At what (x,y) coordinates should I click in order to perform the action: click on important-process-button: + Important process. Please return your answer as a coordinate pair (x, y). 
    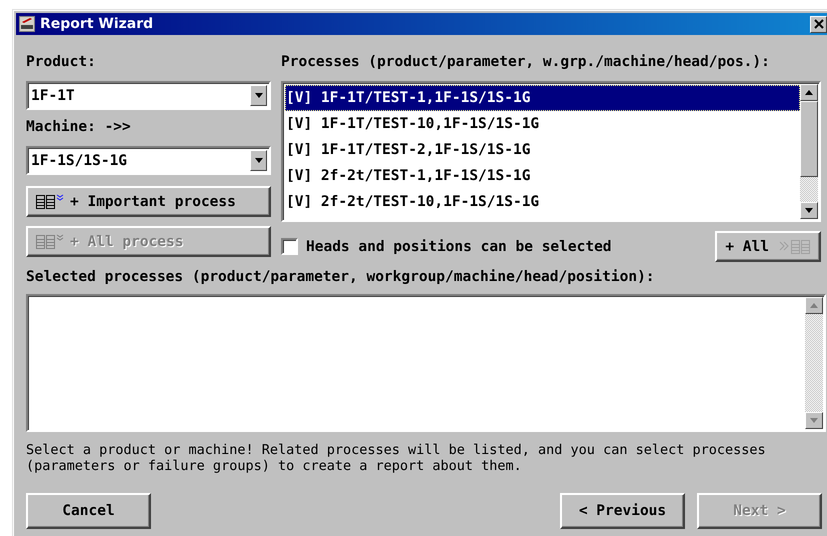
    Looking at the image, I should click on (148, 201).